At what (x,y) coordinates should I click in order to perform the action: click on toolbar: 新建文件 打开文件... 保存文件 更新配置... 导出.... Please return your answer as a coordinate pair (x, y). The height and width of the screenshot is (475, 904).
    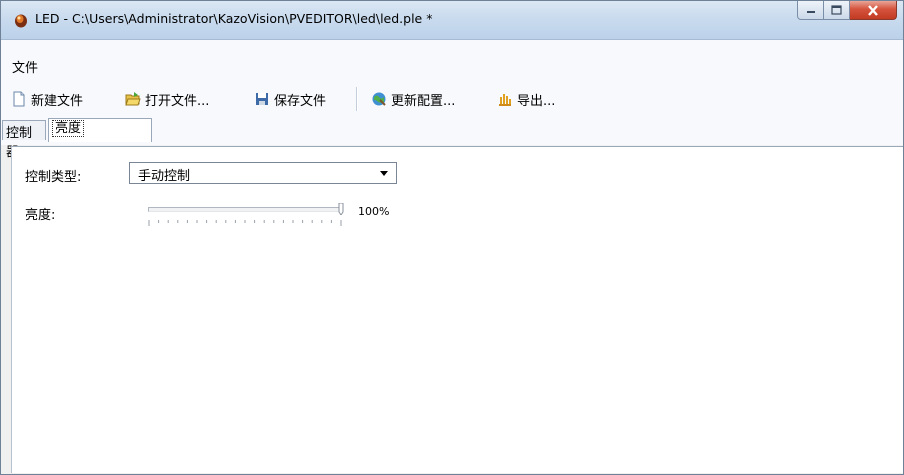
    Looking at the image, I should click on (452, 98).